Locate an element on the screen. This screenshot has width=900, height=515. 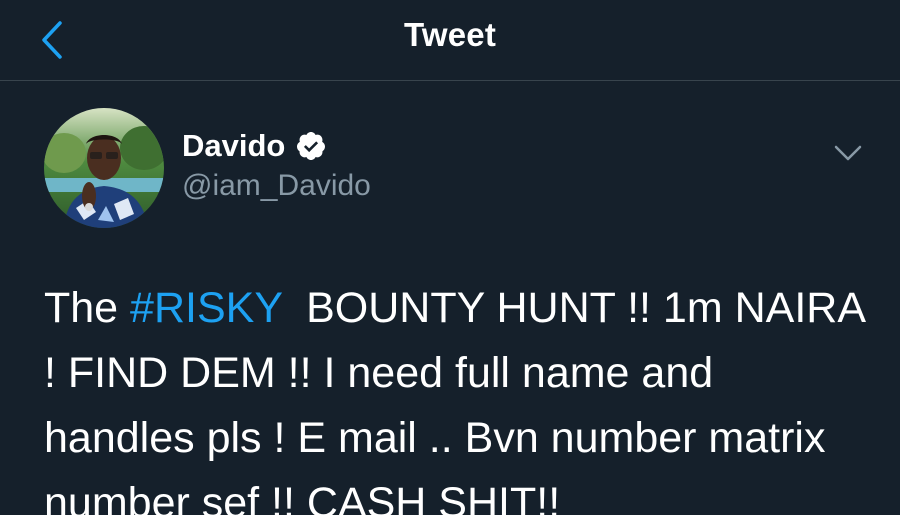
hashtag-link: #RISKY is located at coordinates (206, 308).